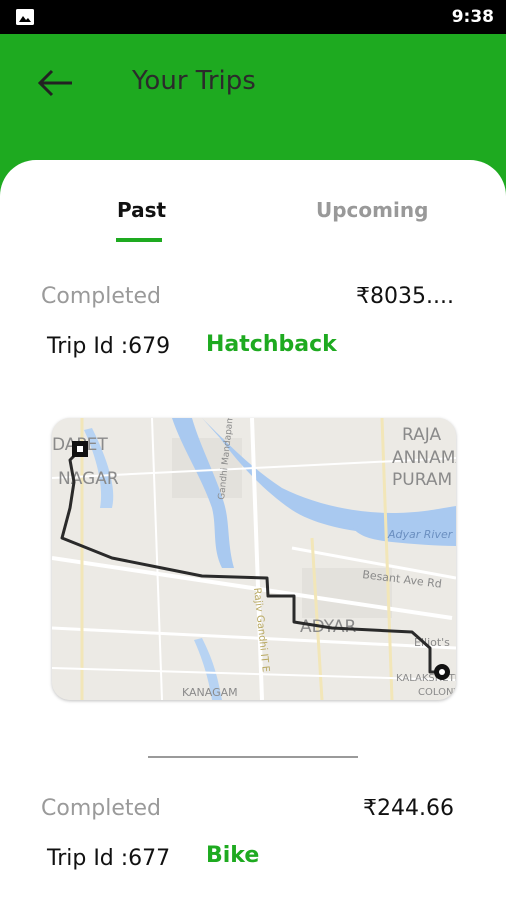 The width and height of the screenshot is (506, 900). Describe the element at coordinates (253, 17) in the screenshot. I see `status-bar: 9:38` at that location.